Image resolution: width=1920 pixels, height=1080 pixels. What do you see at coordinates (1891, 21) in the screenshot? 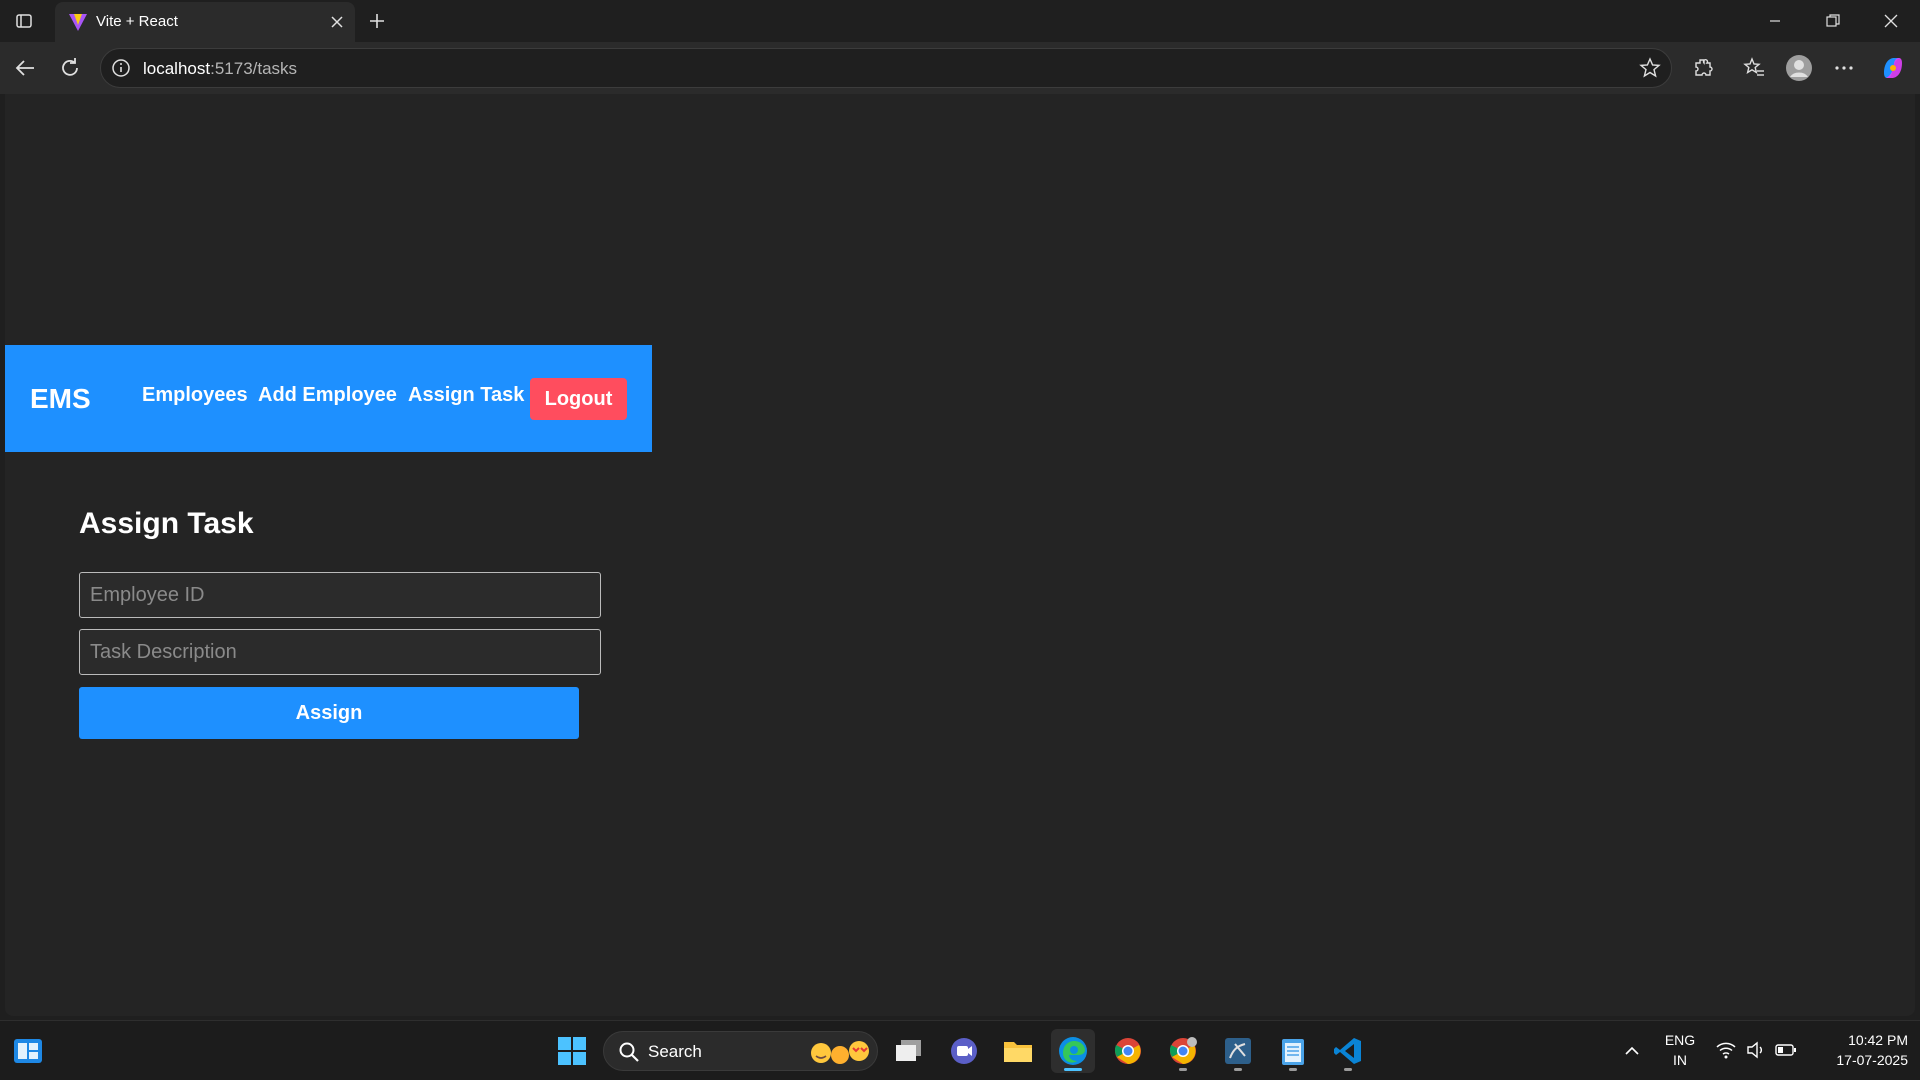
I see `close-window-icon` at bounding box center [1891, 21].